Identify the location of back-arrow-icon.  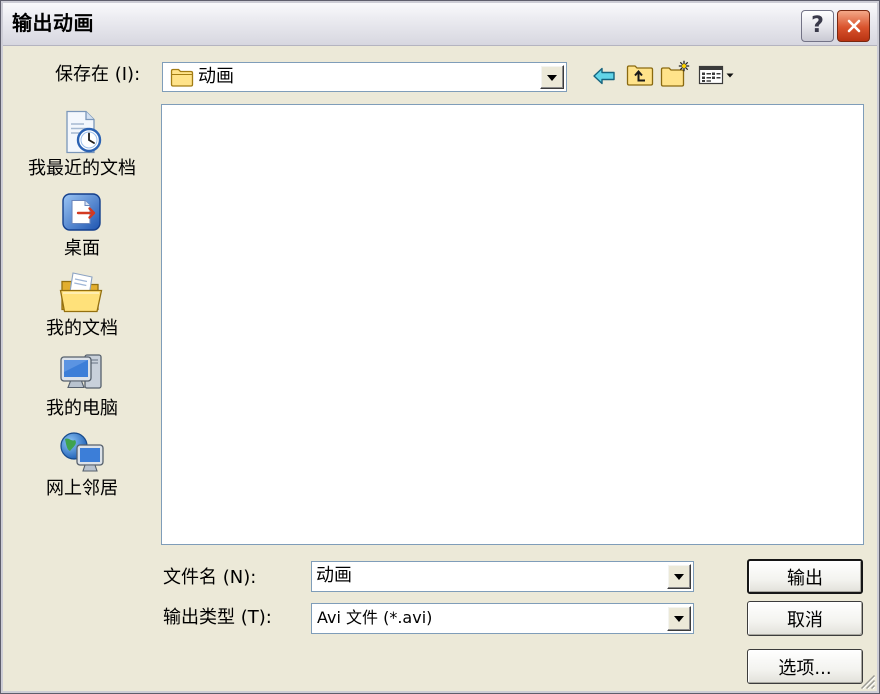
(604, 76).